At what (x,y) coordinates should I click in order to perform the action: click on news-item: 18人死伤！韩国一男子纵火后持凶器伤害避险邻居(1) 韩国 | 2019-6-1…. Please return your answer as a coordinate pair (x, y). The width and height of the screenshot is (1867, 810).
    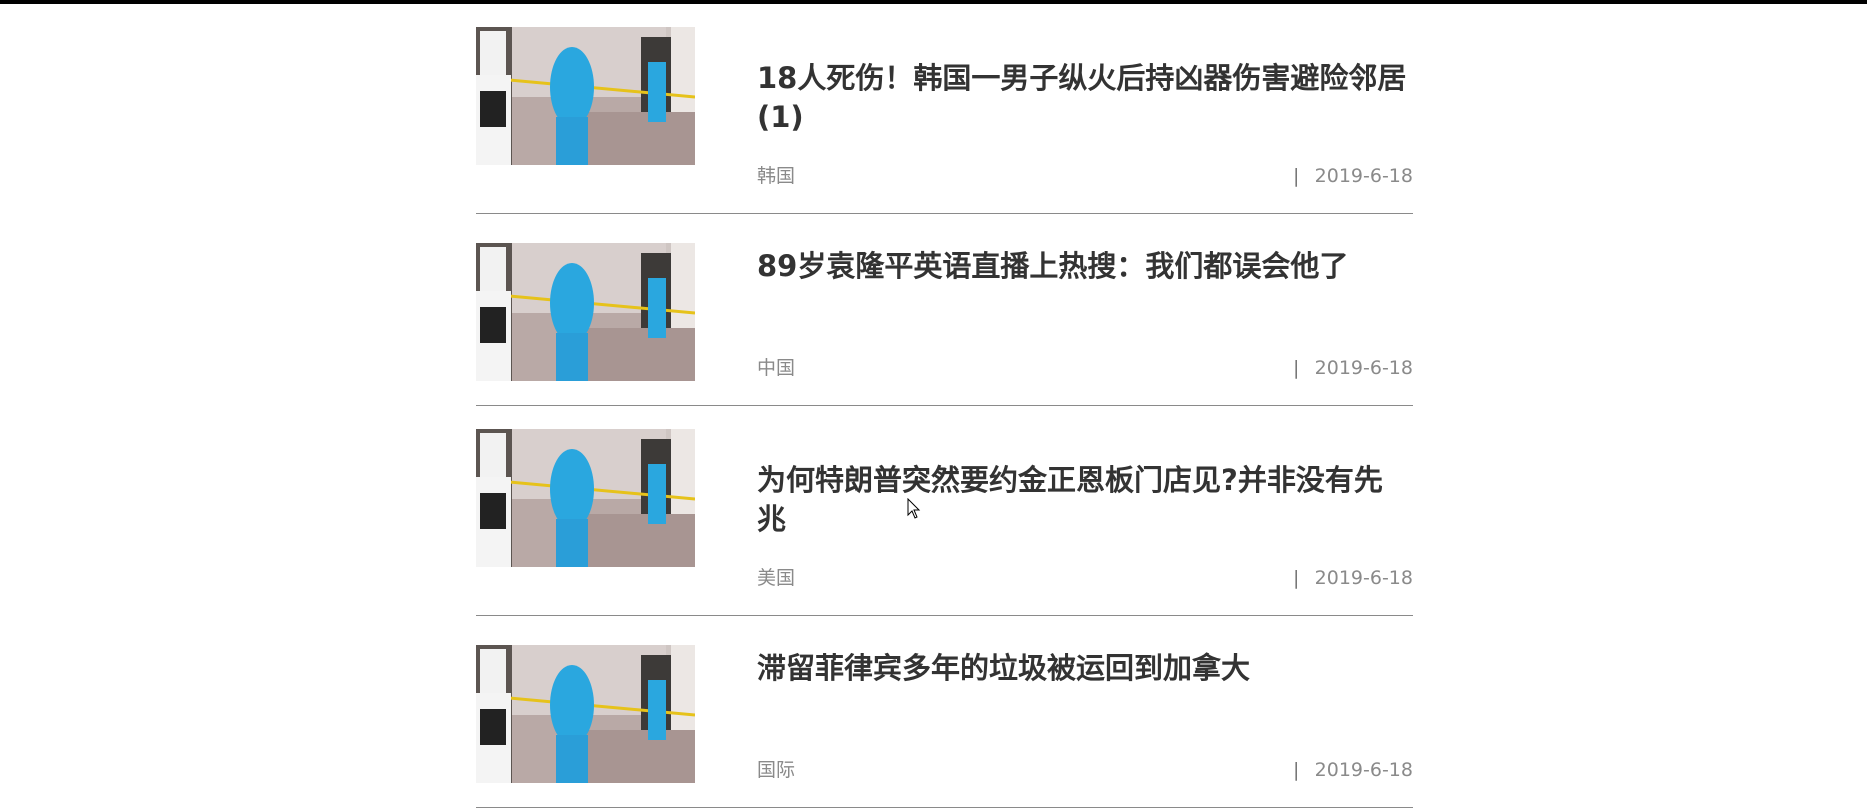
    Looking at the image, I should click on (944, 109).